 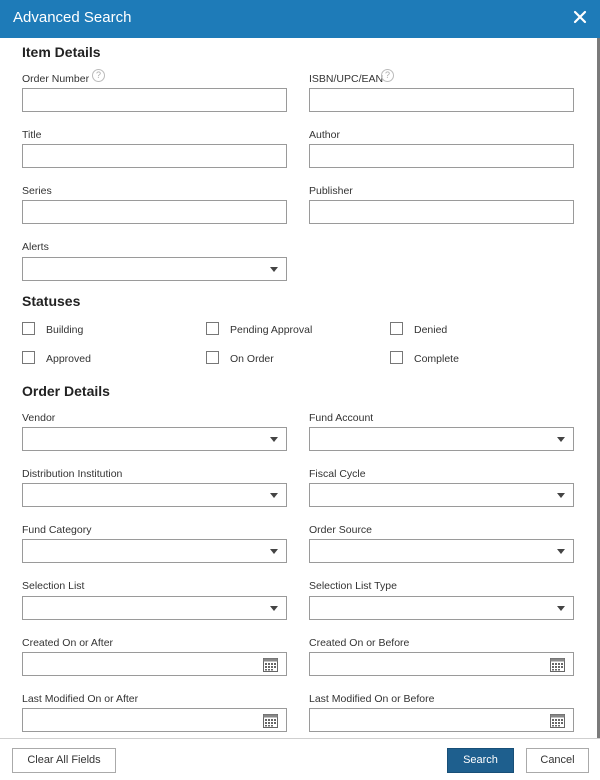 I want to click on pending-approval-checkbox, so click(x=212, y=328).